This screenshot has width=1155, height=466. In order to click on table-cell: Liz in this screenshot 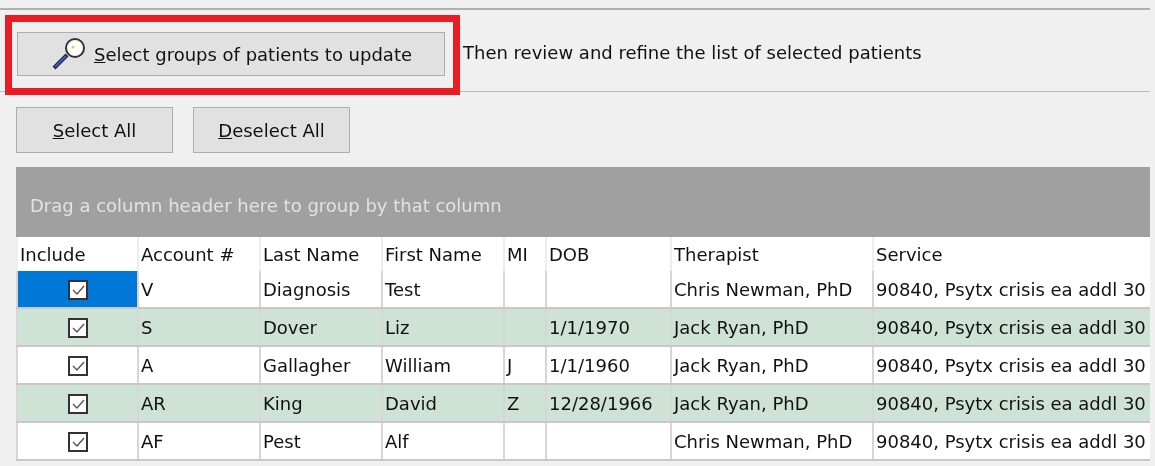, I will do `click(443, 327)`.